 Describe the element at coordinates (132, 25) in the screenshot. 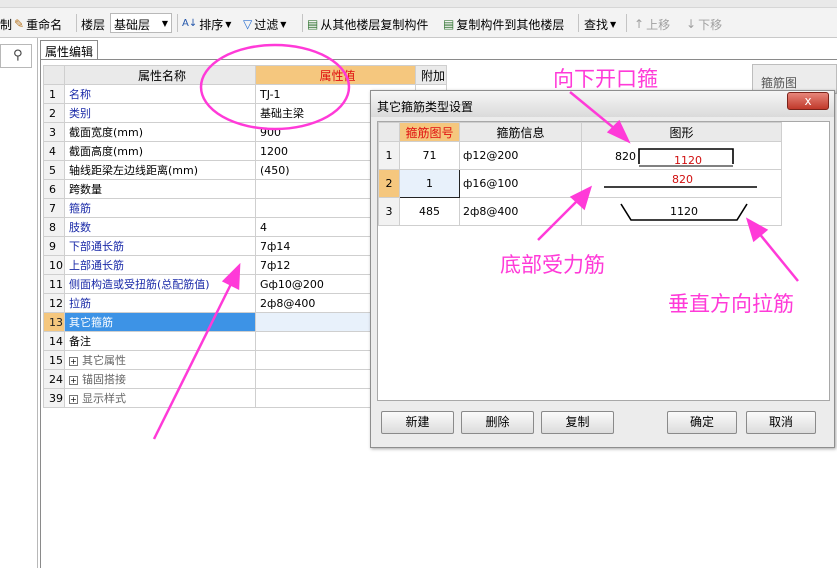

I see `floor-select-value: 基础层` at that location.